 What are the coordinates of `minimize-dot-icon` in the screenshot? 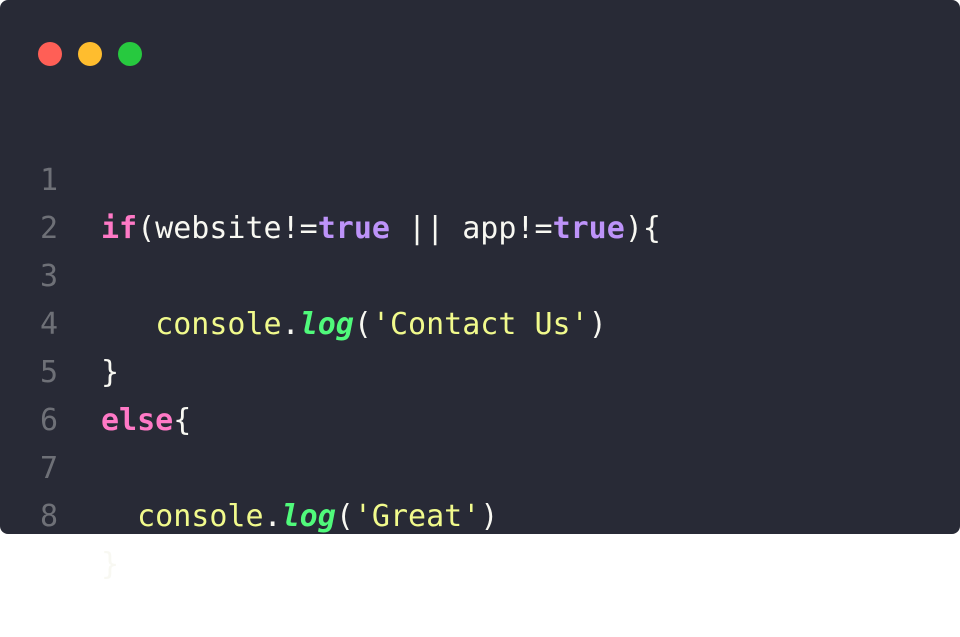 It's located at (90, 54).